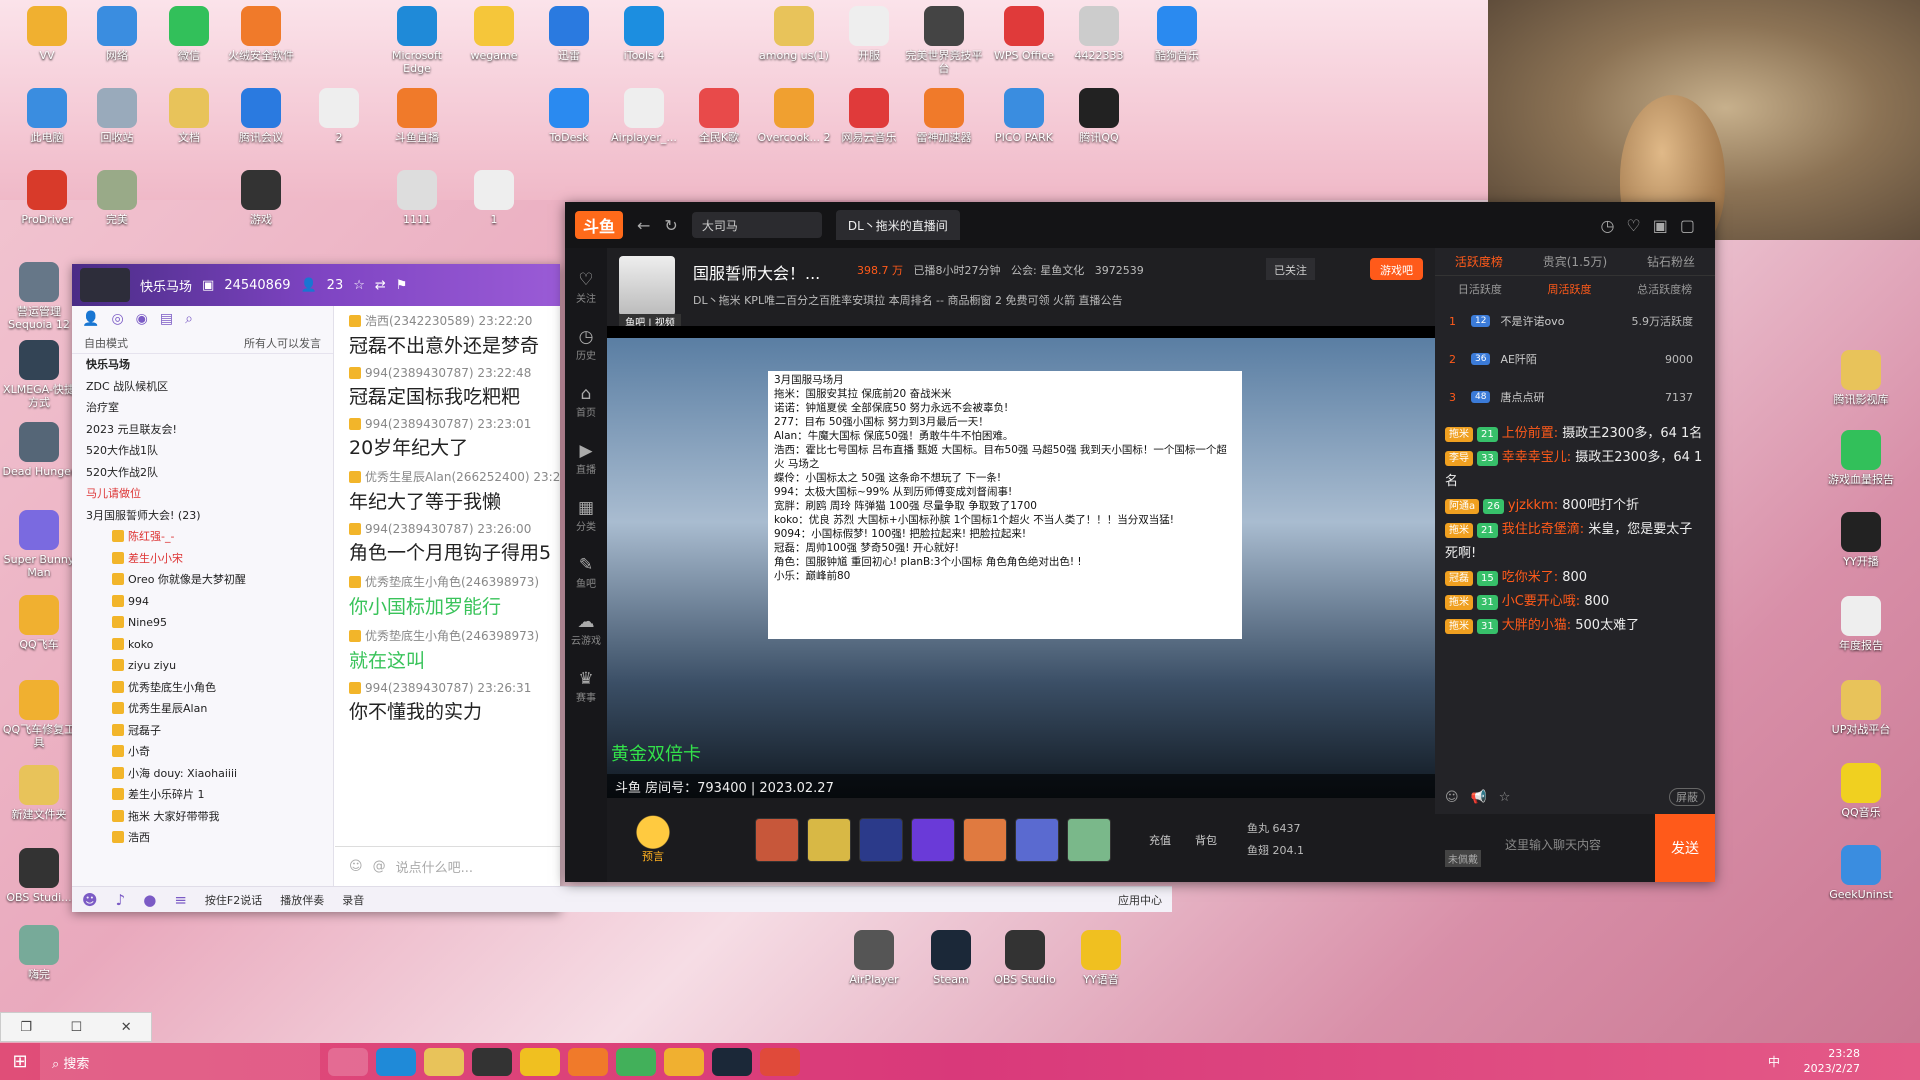 Image resolution: width=1920 pixels, height=1080 pixels. What do you see at coordinates (209, 451) in the screenshot?
I see `channel-item: 520大作战1队` at bounding box center [209, 451].